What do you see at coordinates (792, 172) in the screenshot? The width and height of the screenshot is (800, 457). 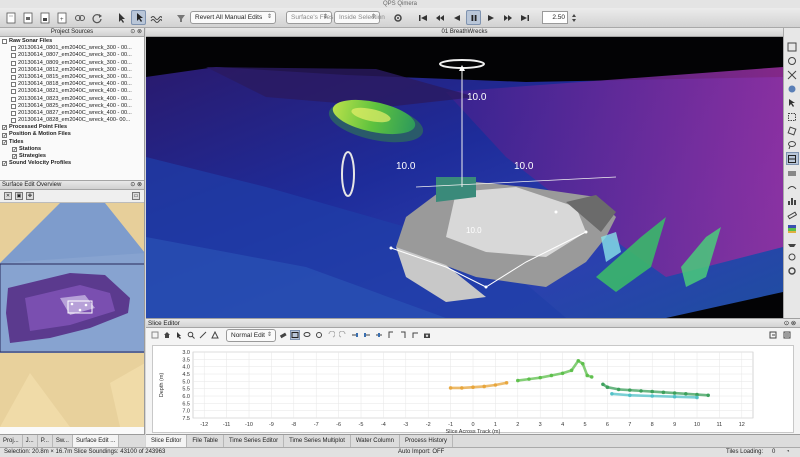 I see `surface-icon` at bounding box center [792, 172].